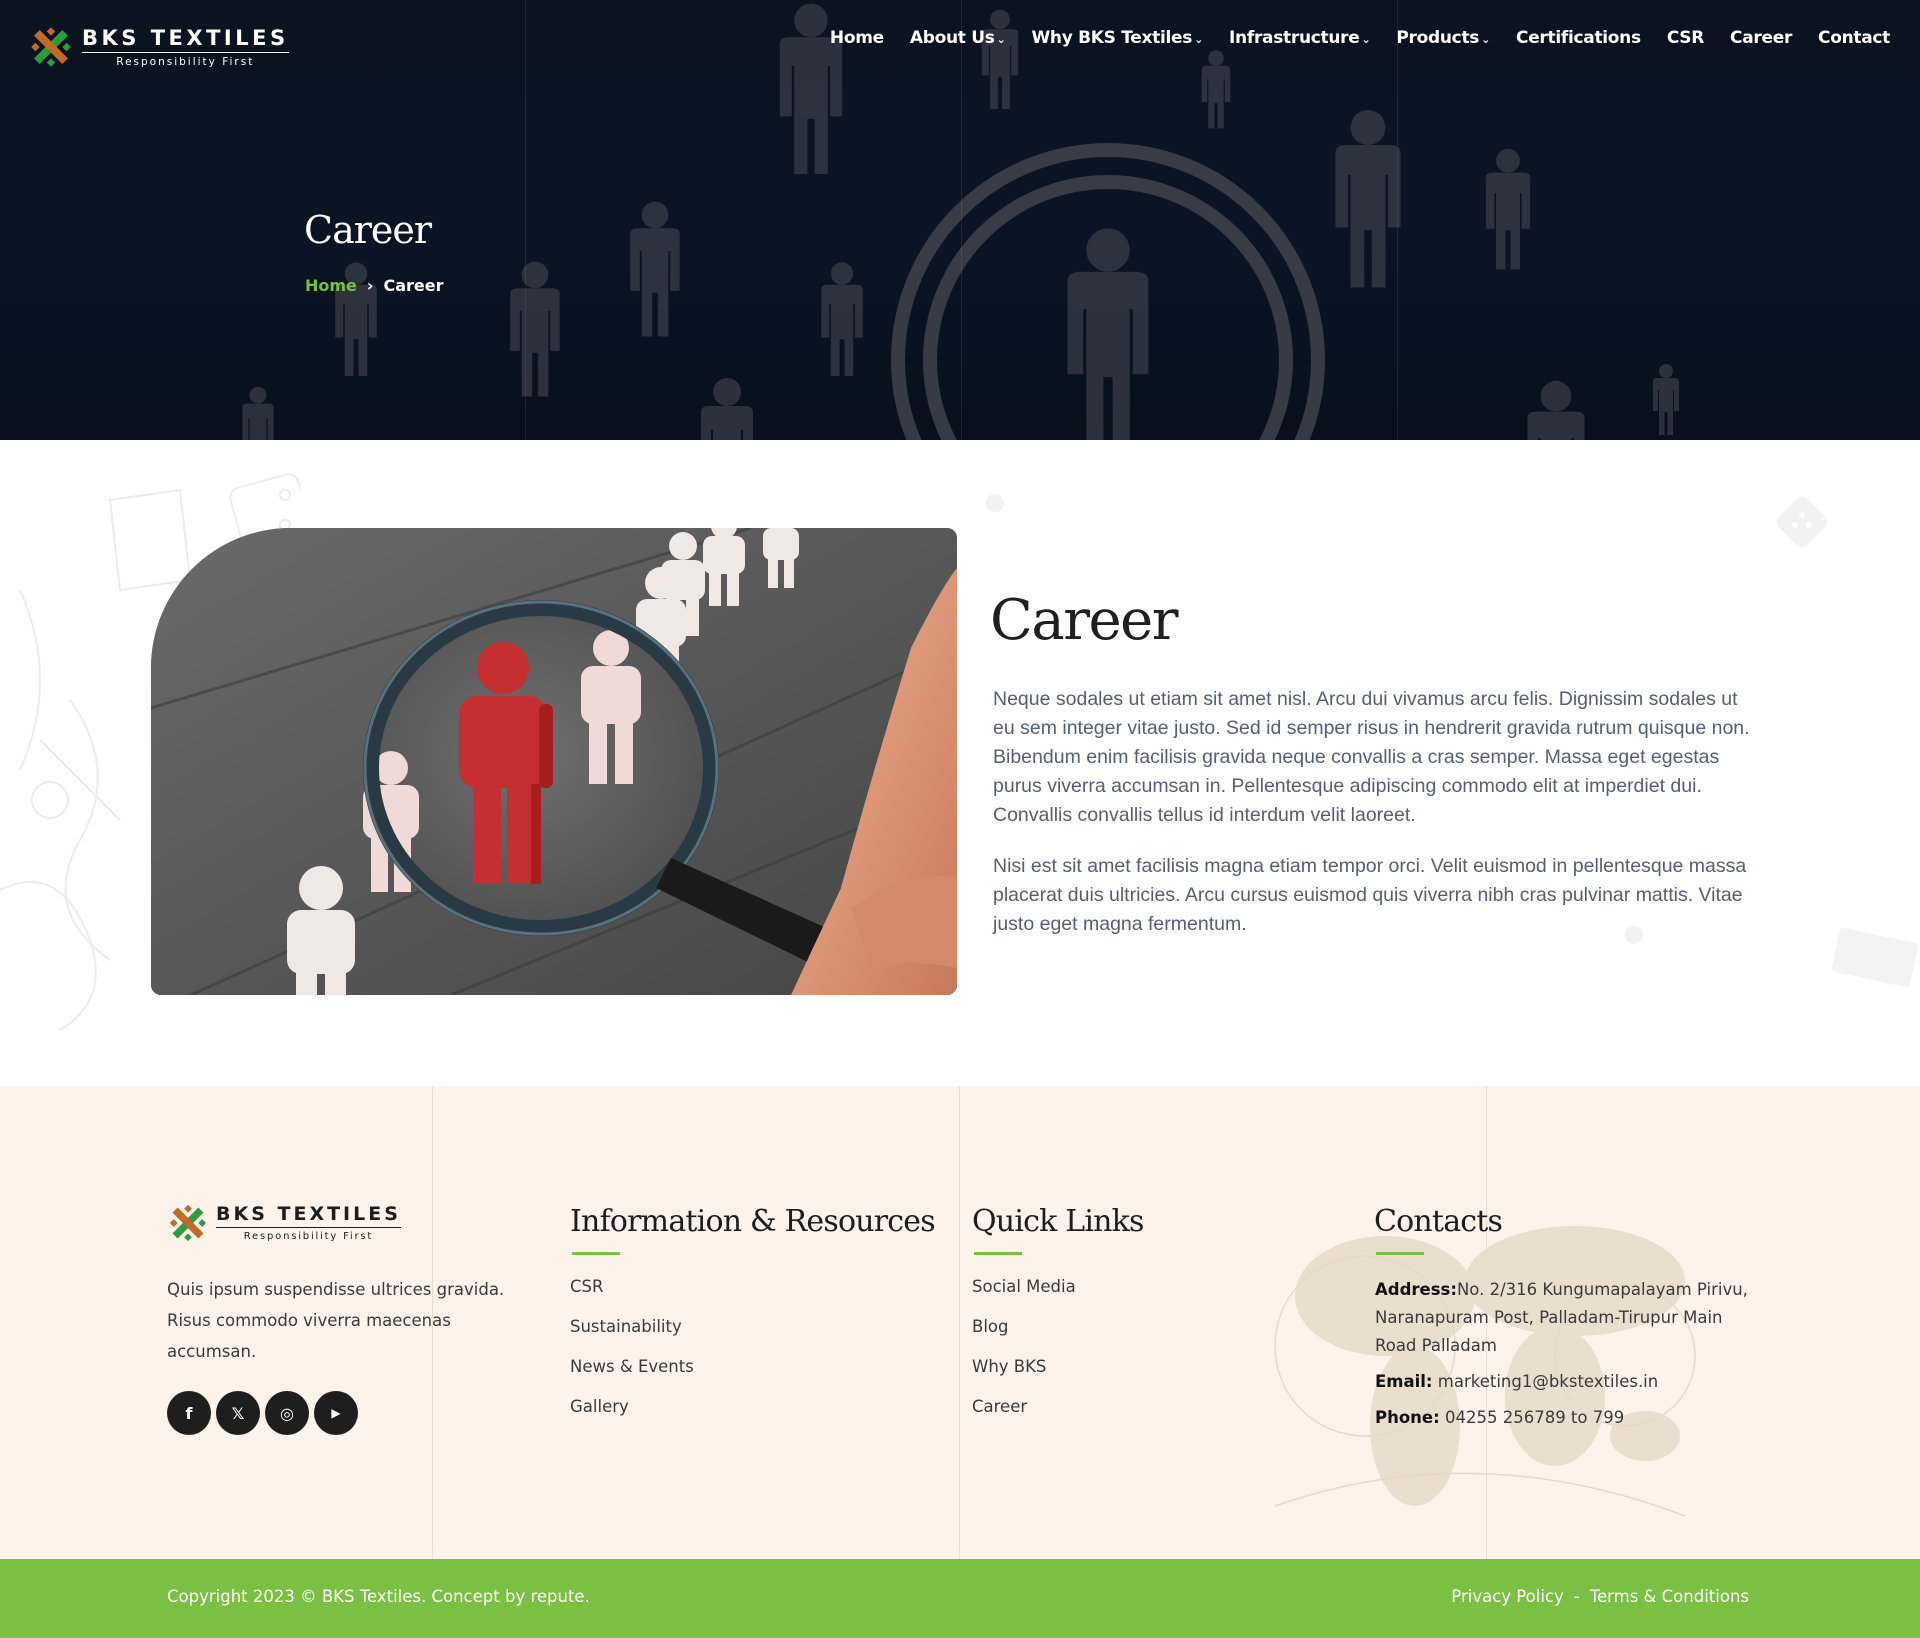 The image size is (1920, 1638). I want to click on footer-heading-text: Information & Resources, so click(753, 1221).